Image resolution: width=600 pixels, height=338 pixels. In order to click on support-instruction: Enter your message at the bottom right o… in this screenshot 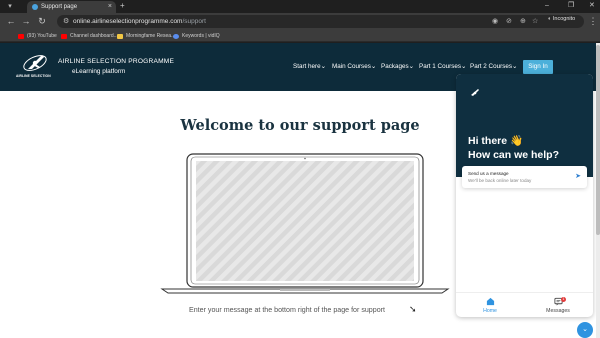, I will do `click(287, 310)`.